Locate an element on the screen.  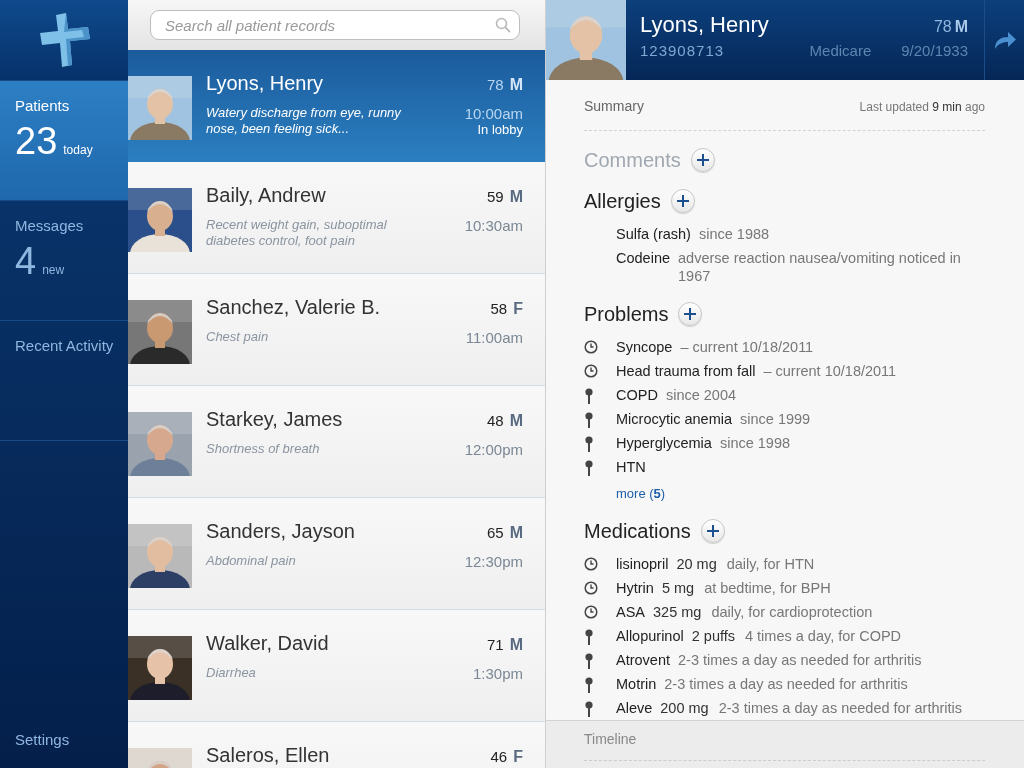
patient-row: Sanders, Jayson 65 M Abdominal pain 12:30pm is located at coordinates (336, 554).